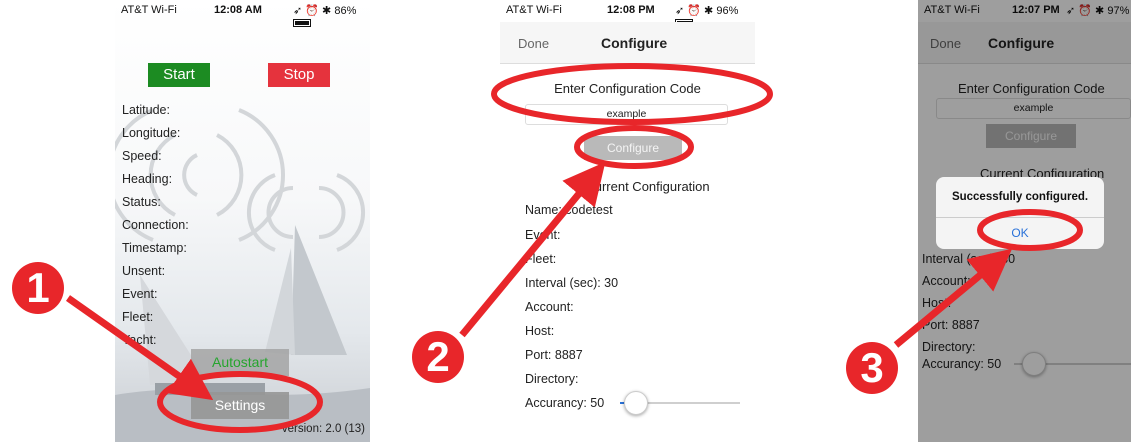  What do you see at coordinates (142, 156) in the screenshot?
I see `speed-label: Speed:` at bounding box center [142, 156].